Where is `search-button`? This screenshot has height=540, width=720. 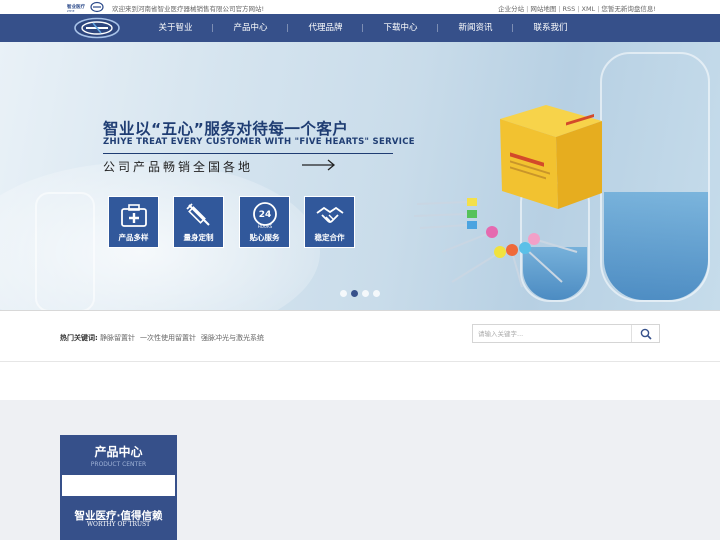 search-button is located at coordinates (645, 333).